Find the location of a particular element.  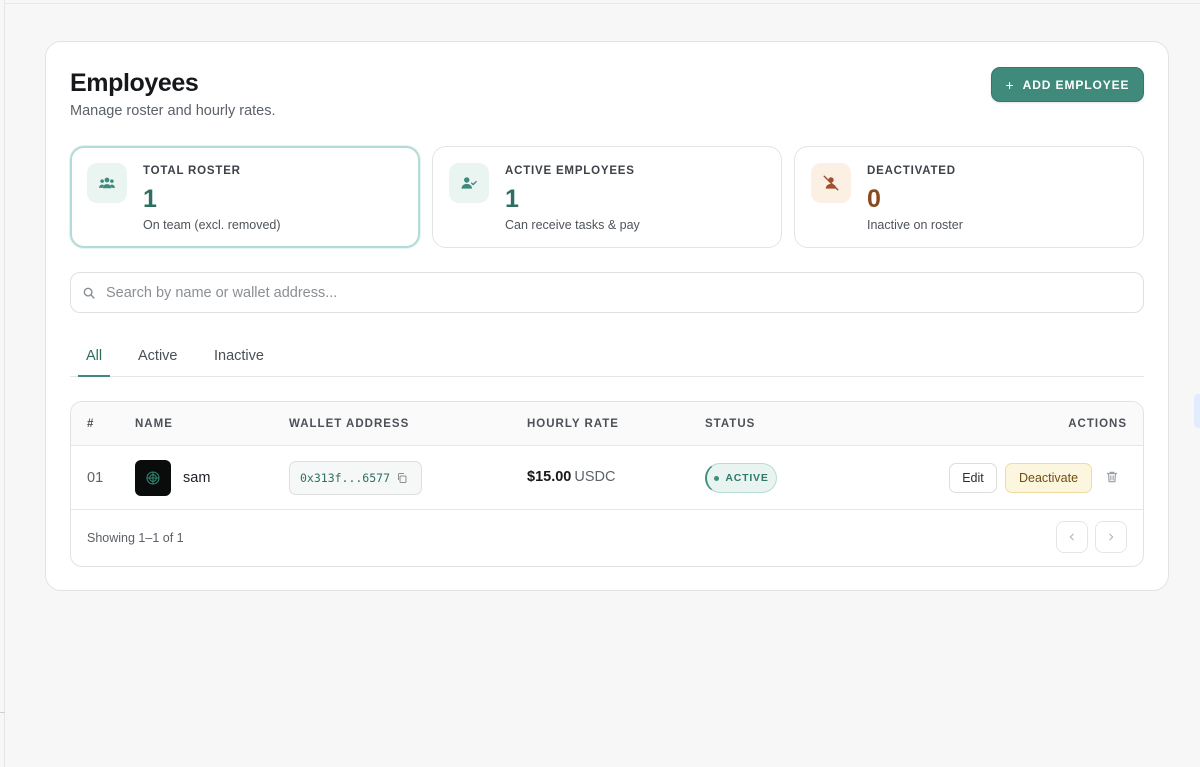

stat-value: 0 is located at coordinates (874, 199).